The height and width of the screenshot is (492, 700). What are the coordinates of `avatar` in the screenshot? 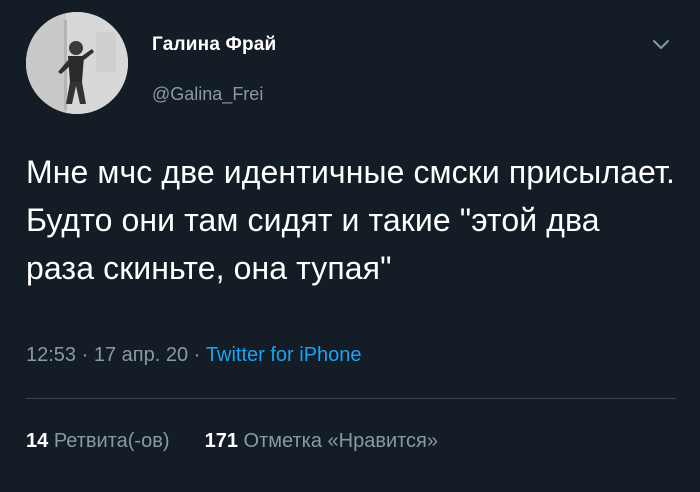 It's located at (77, 63).